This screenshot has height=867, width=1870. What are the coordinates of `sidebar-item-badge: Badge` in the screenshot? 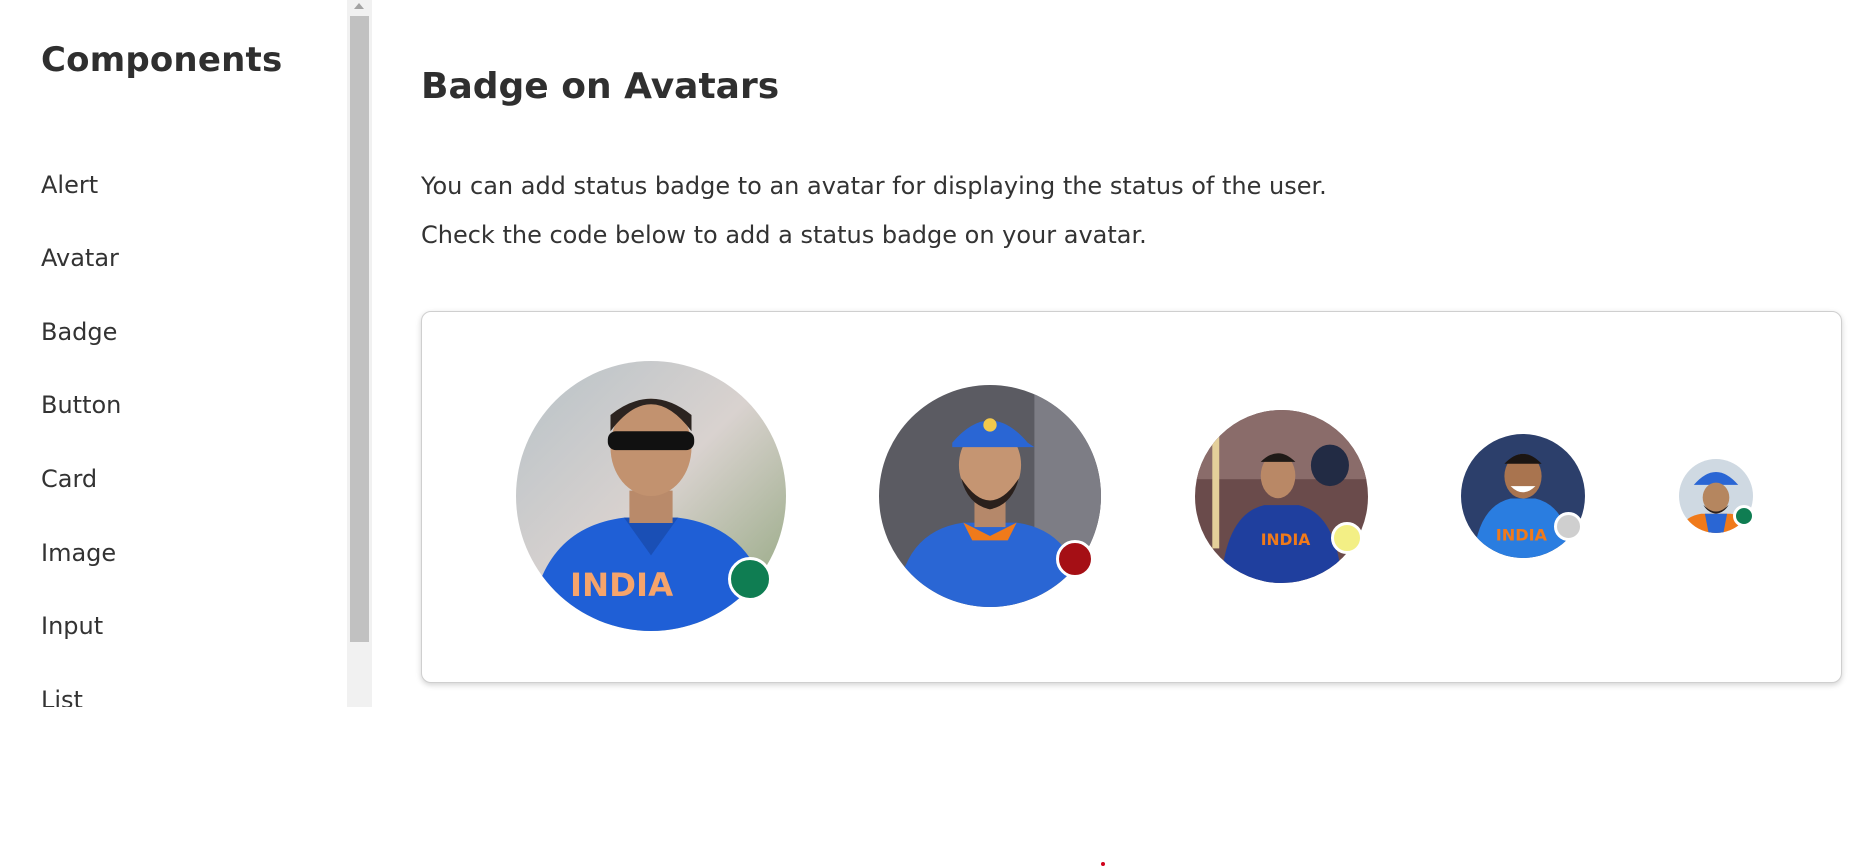 It's located at (79, 332).